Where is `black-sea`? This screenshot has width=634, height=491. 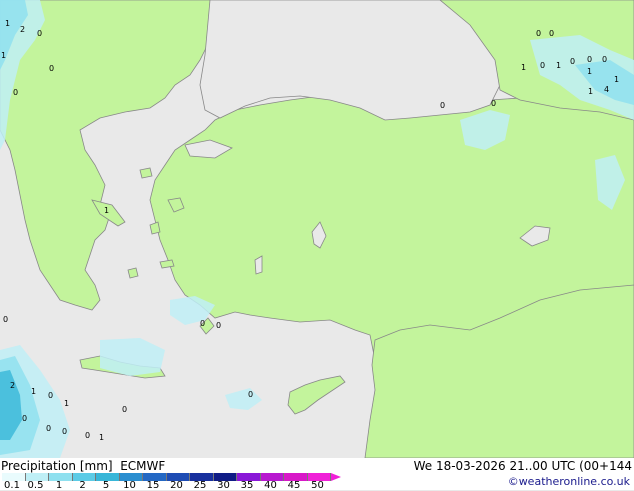 black-sea is located at coordinates (350, 60).